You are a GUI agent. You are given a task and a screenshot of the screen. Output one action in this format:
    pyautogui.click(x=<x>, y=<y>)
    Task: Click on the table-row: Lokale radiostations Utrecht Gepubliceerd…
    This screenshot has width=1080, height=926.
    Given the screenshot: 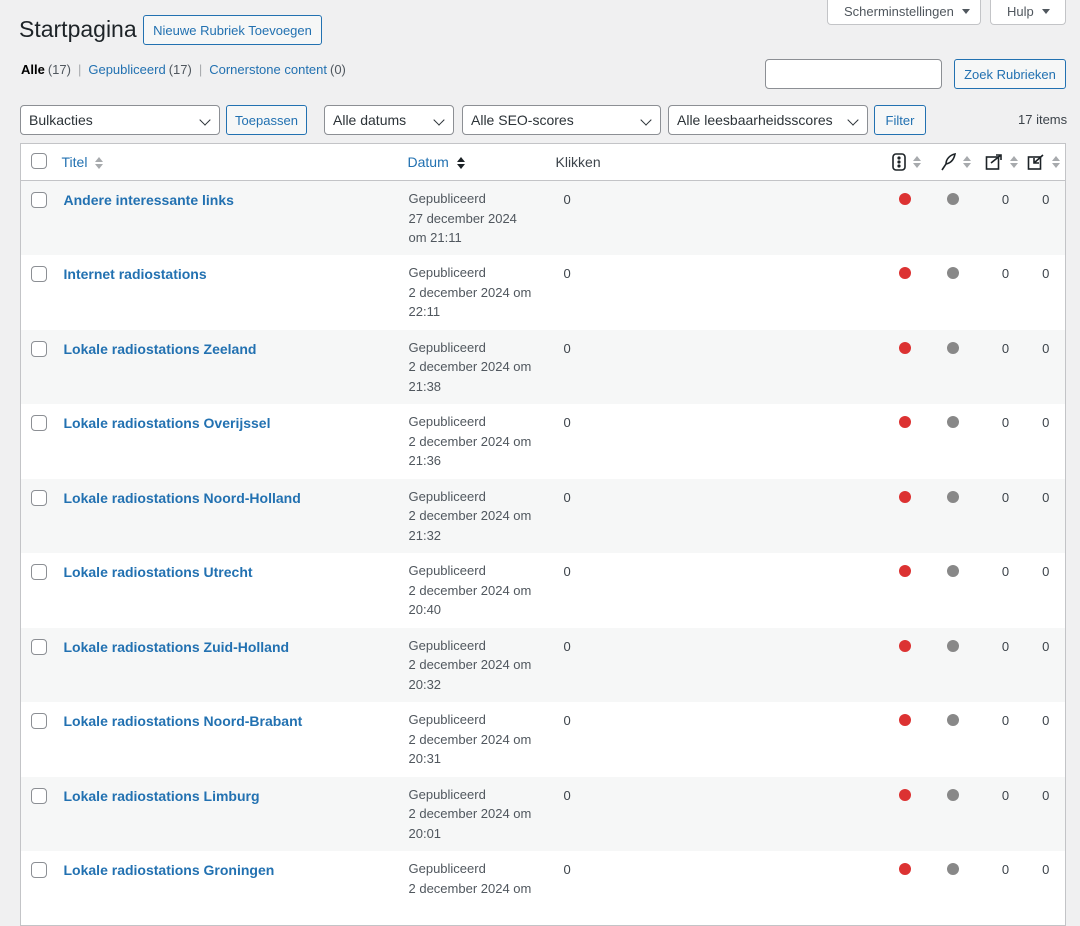 What is the action you would take?
    pyautogui.click(x=543, y=590)
    